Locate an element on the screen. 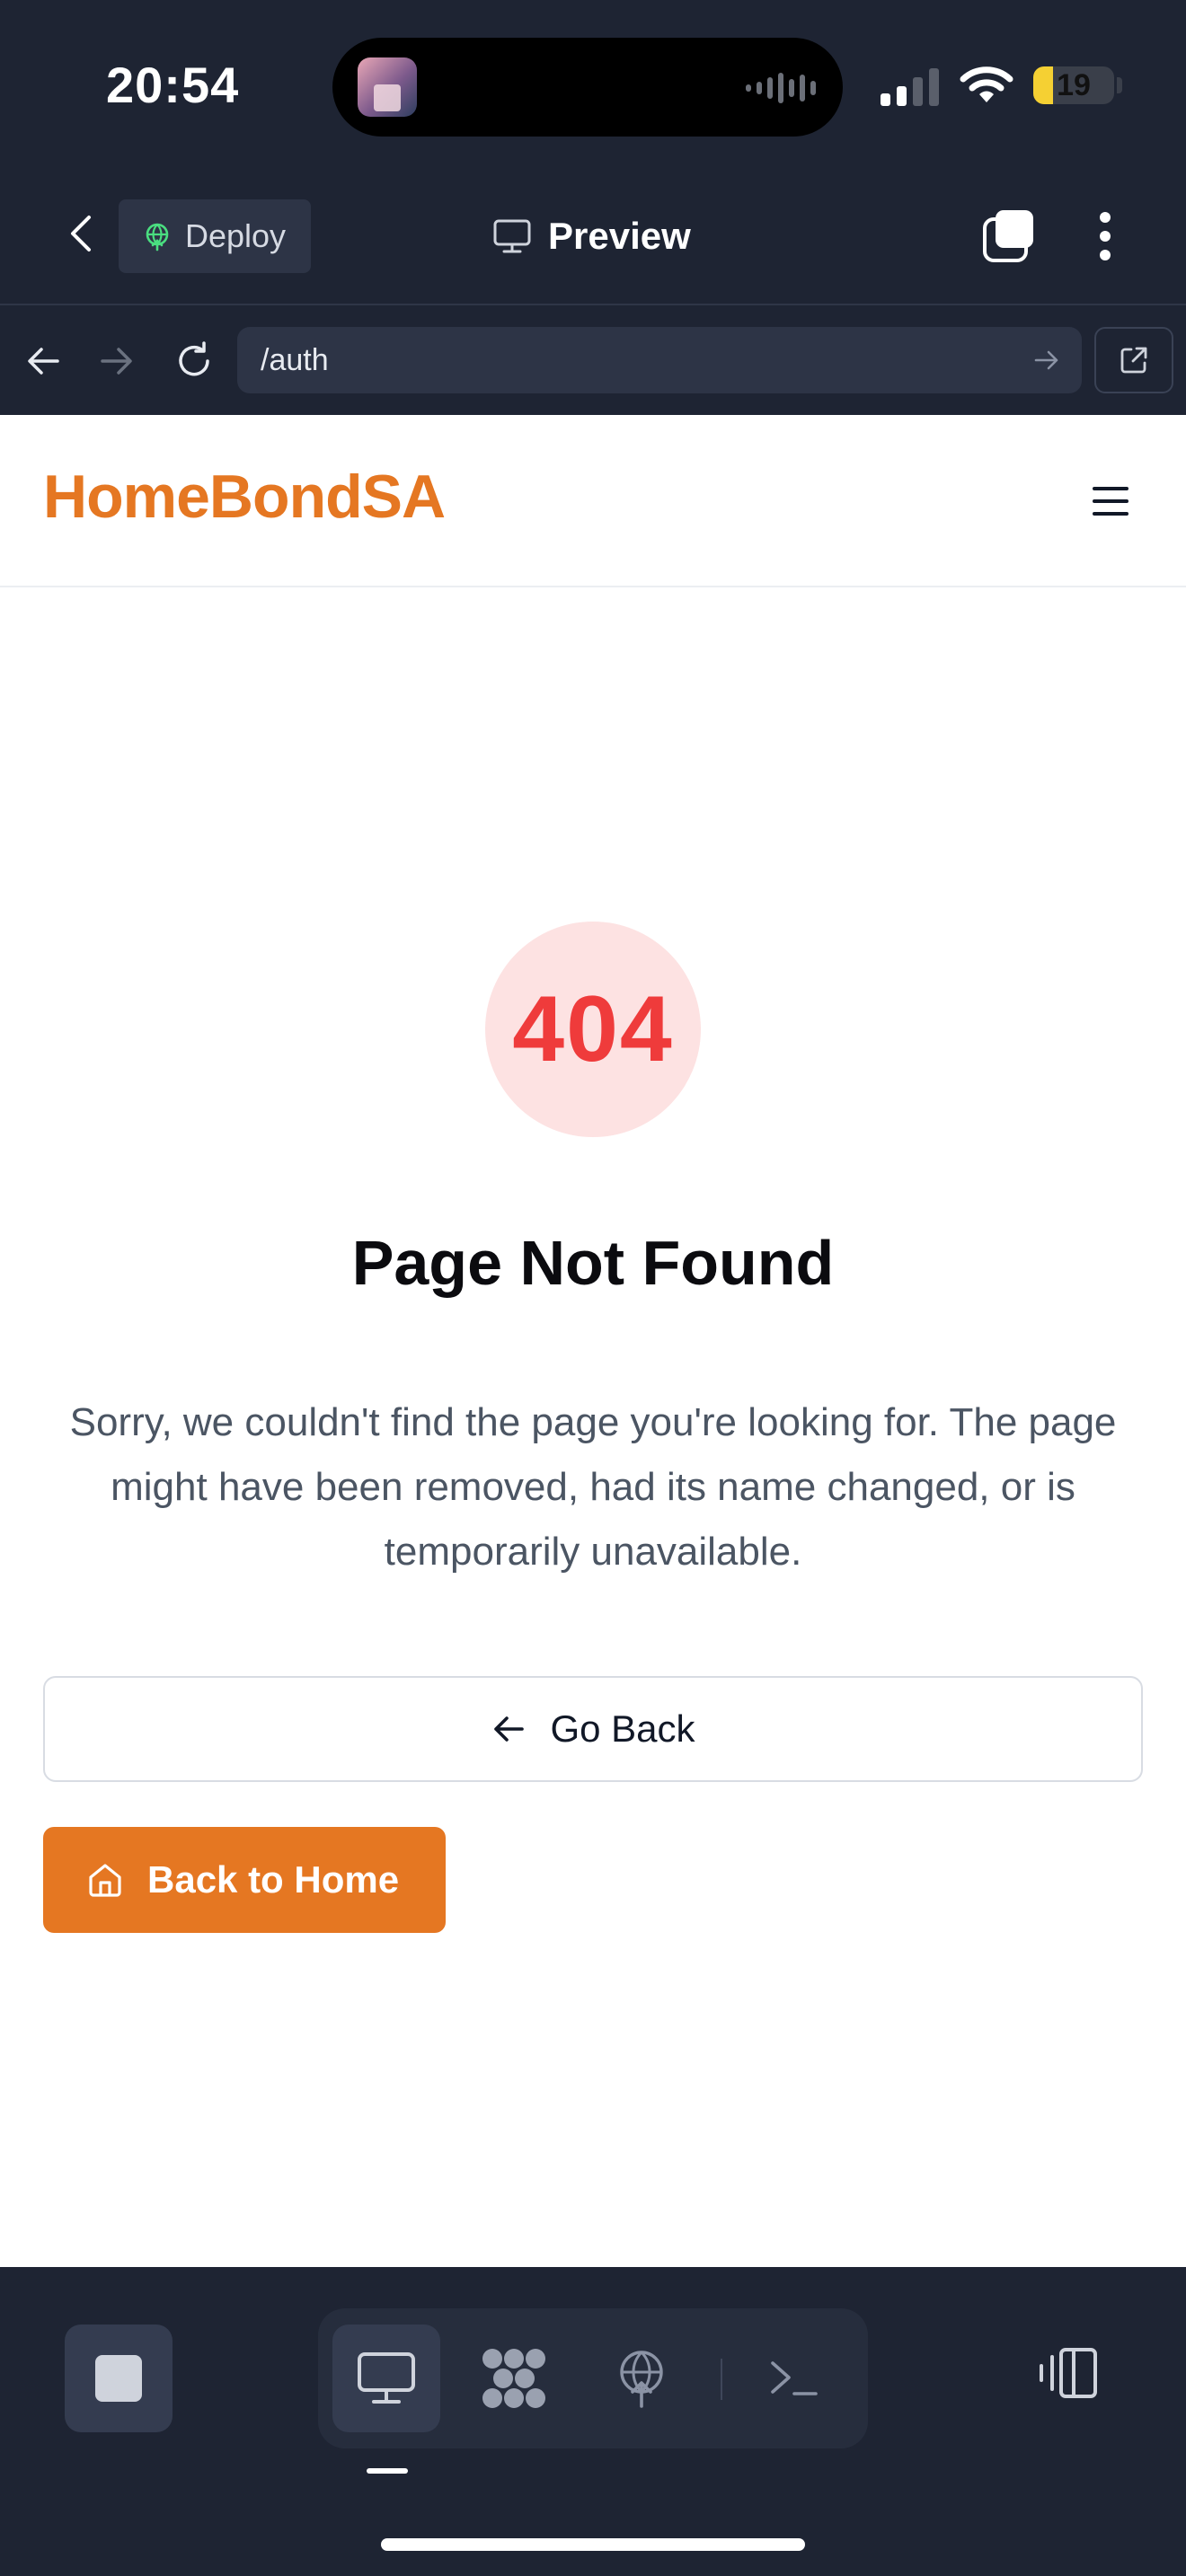 This screenshot has height=2576, width=1186. audio-wave-icon is located at coordinates (781, 88).